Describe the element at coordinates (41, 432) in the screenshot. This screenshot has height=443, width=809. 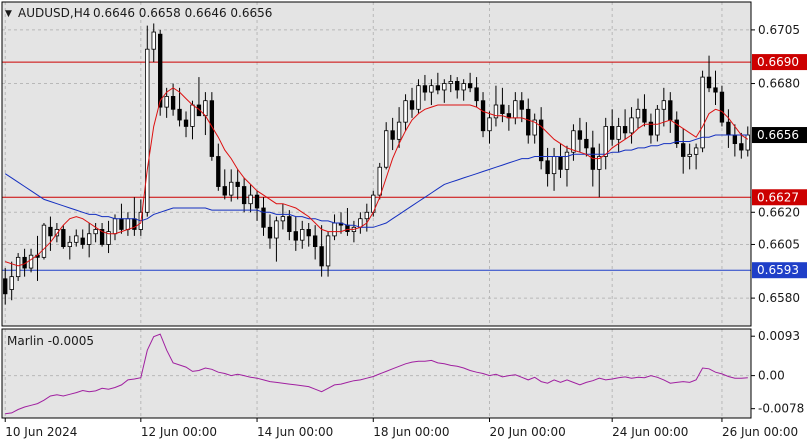
I see `time-tick-label: 10 Jun 2024` at that location.